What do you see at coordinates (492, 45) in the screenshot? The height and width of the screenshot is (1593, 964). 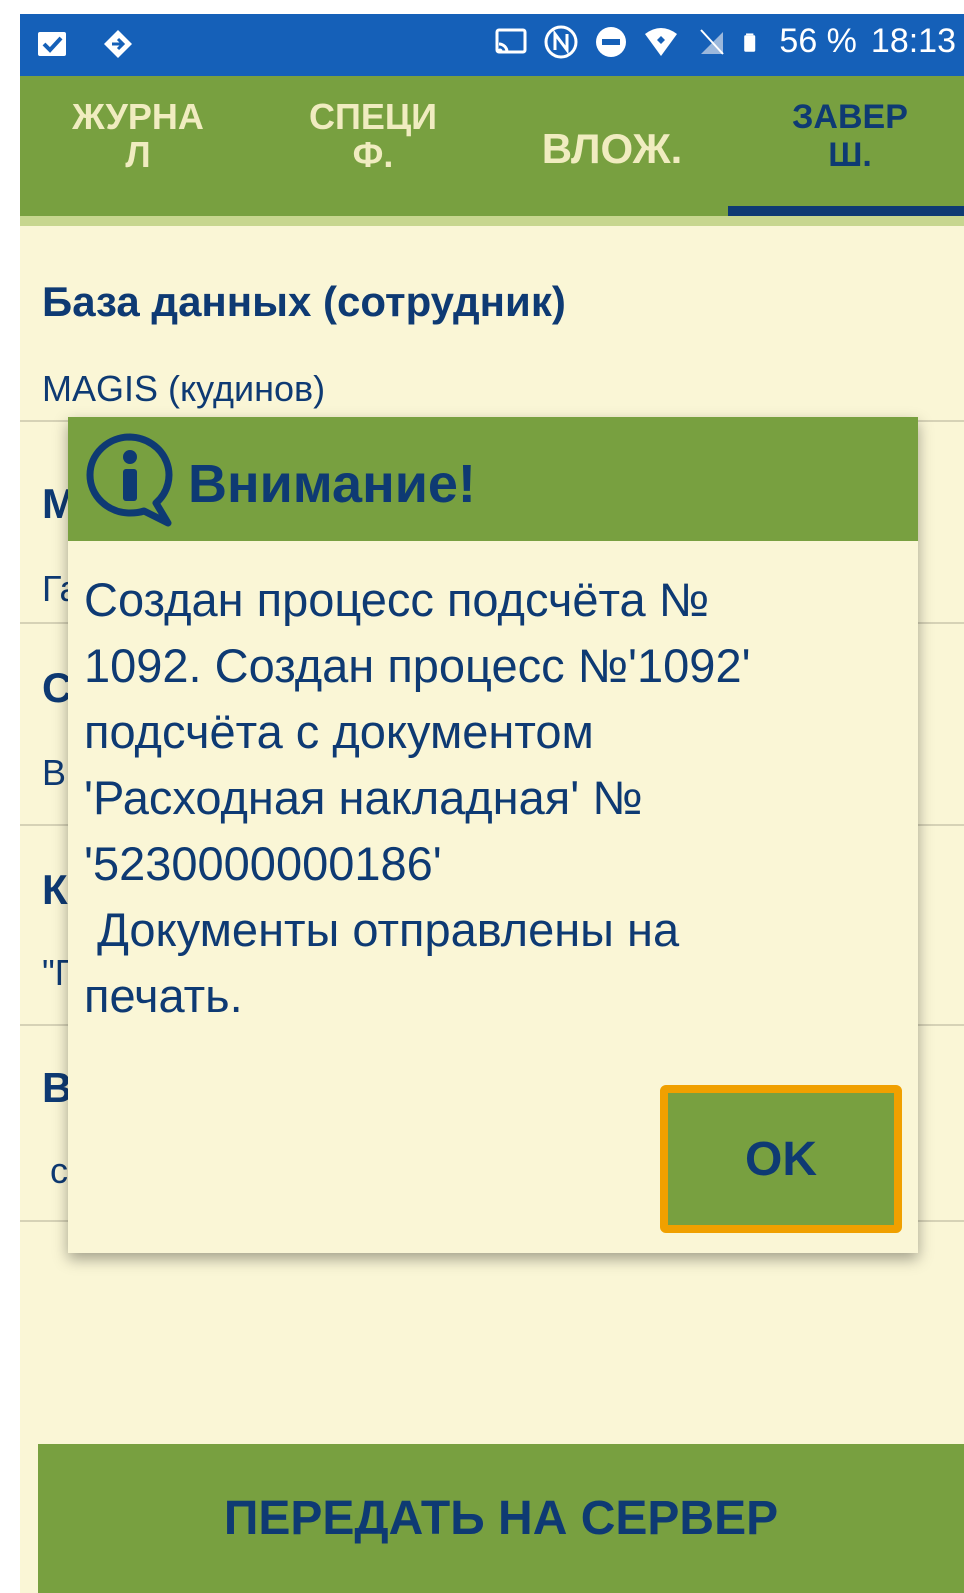 I see `status-bar: 56 % 18:13` at bounding box center [492, 45].